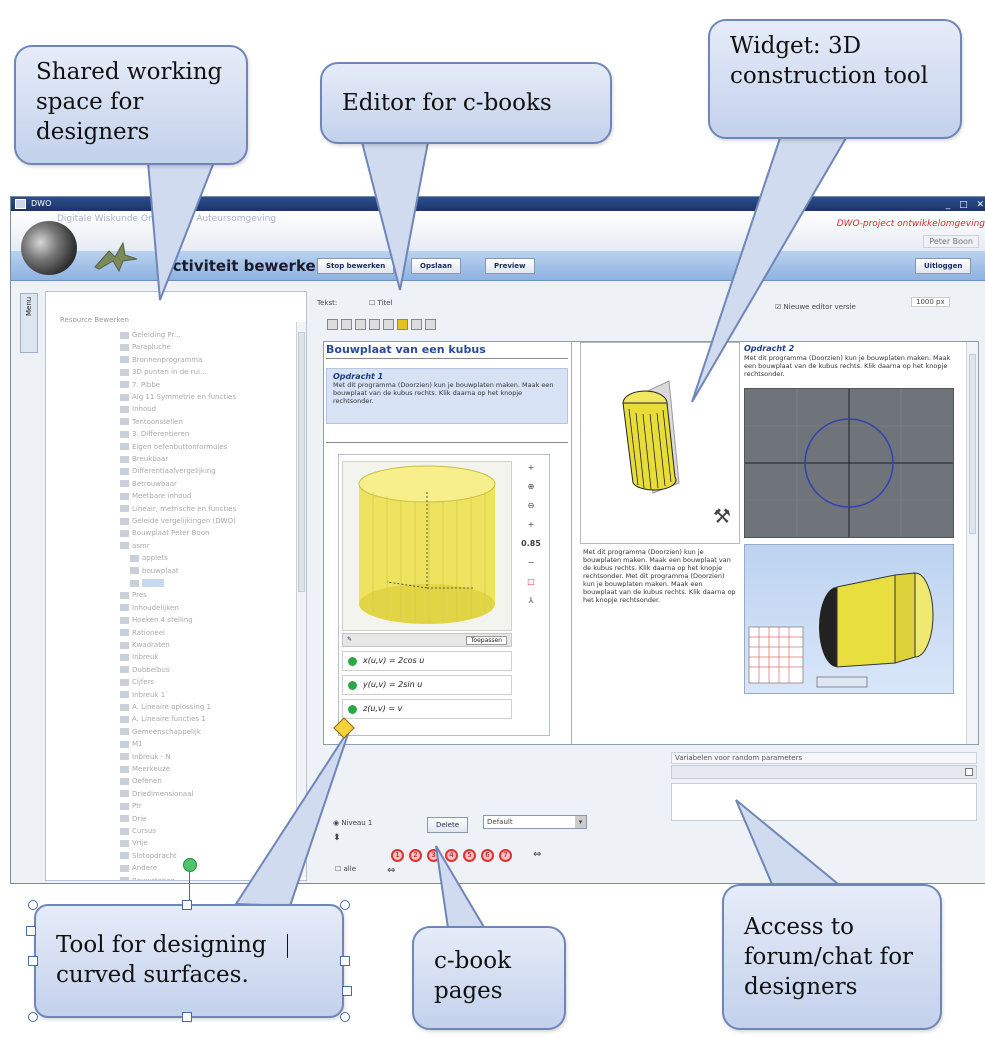  Describe the element at coordinates (486, 640) in the screenshot. I see `apply-button: Toepassen` at that location.